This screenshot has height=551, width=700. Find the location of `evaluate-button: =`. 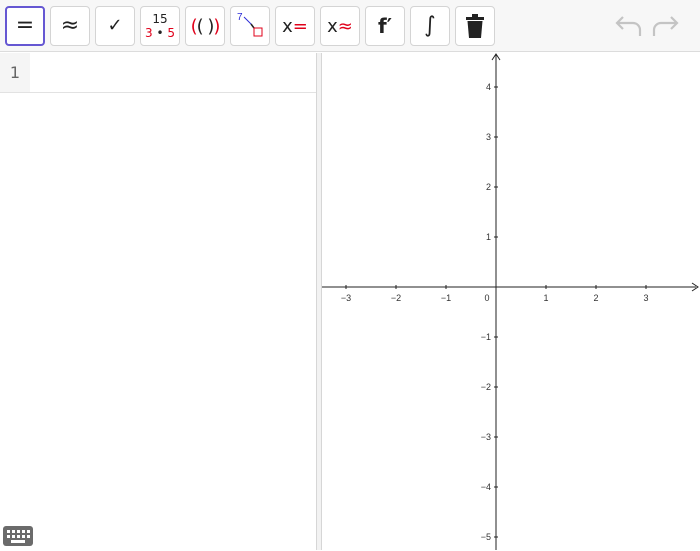

evaluate-button: = is located at coordinates (25, 26).